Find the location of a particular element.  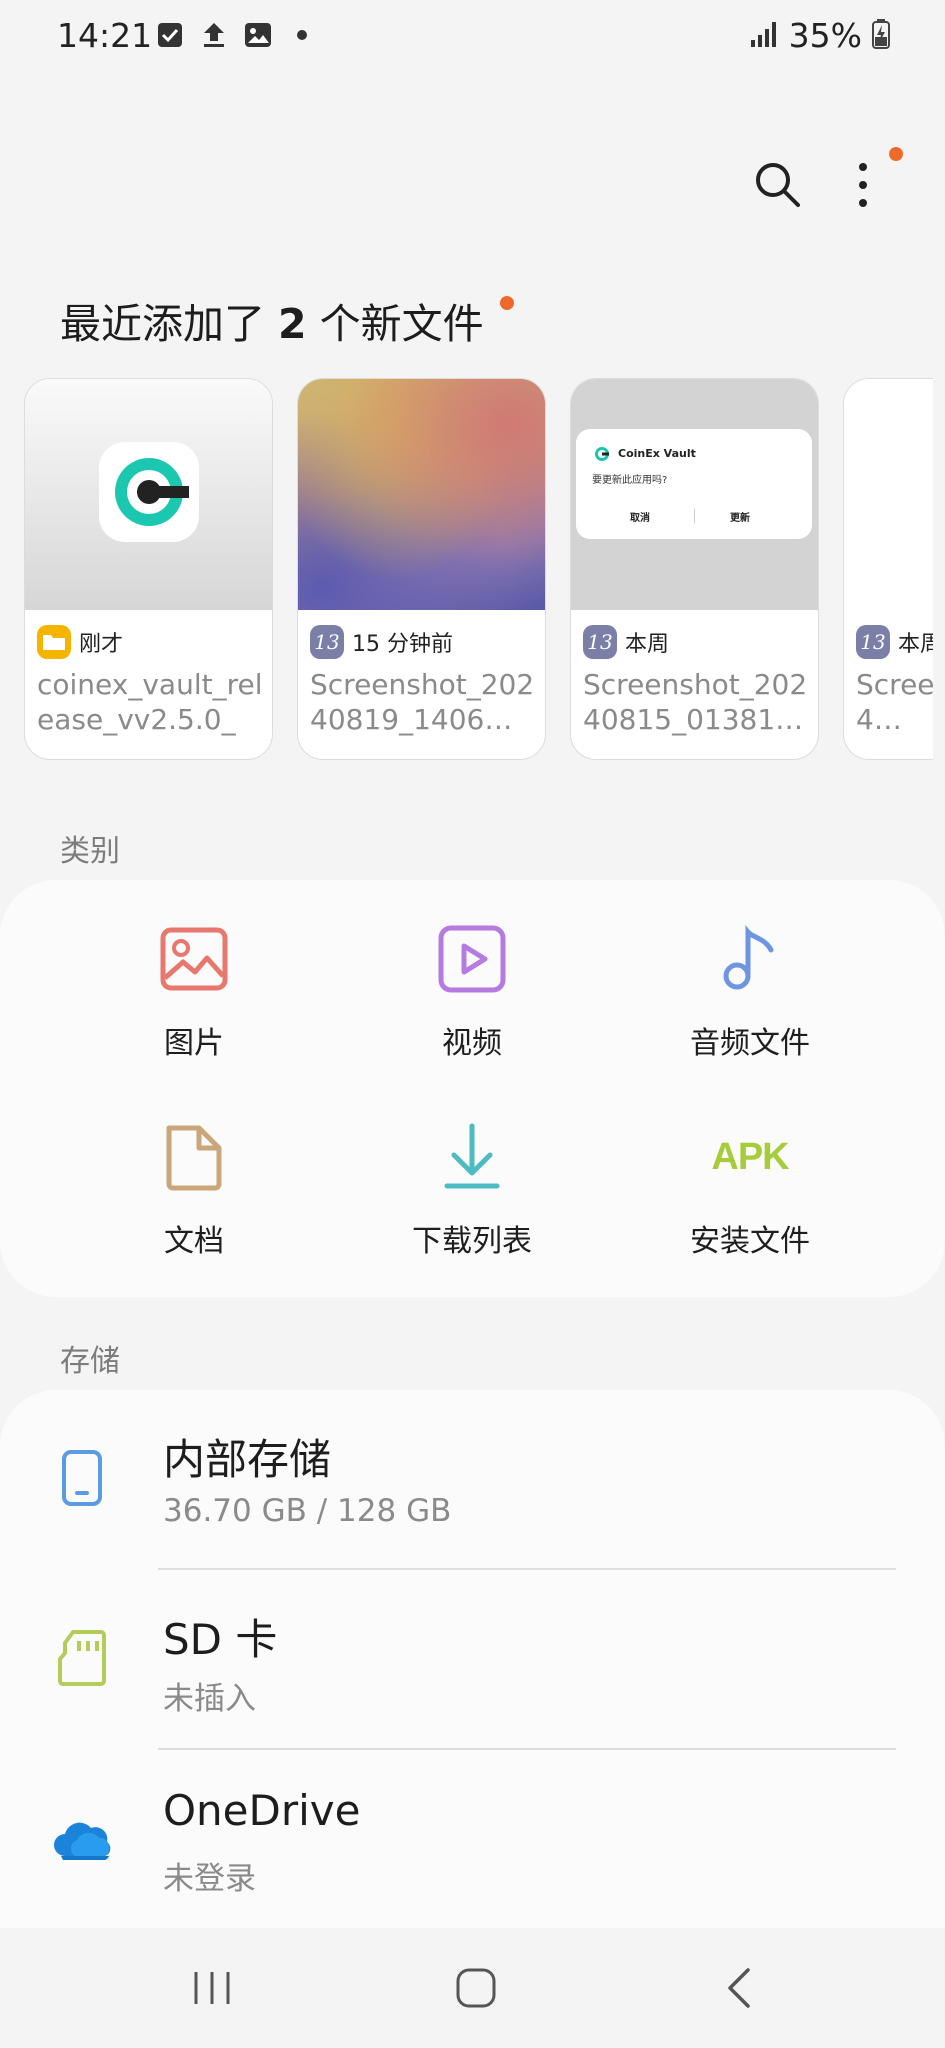

search-icon is located at coordinates (778, 185).